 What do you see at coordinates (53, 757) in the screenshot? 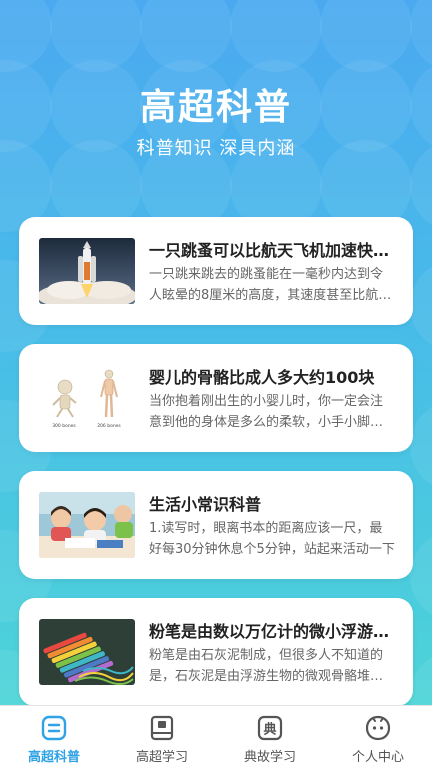
I see `tab-label: 高超科普` at bounding box center [53, 757].